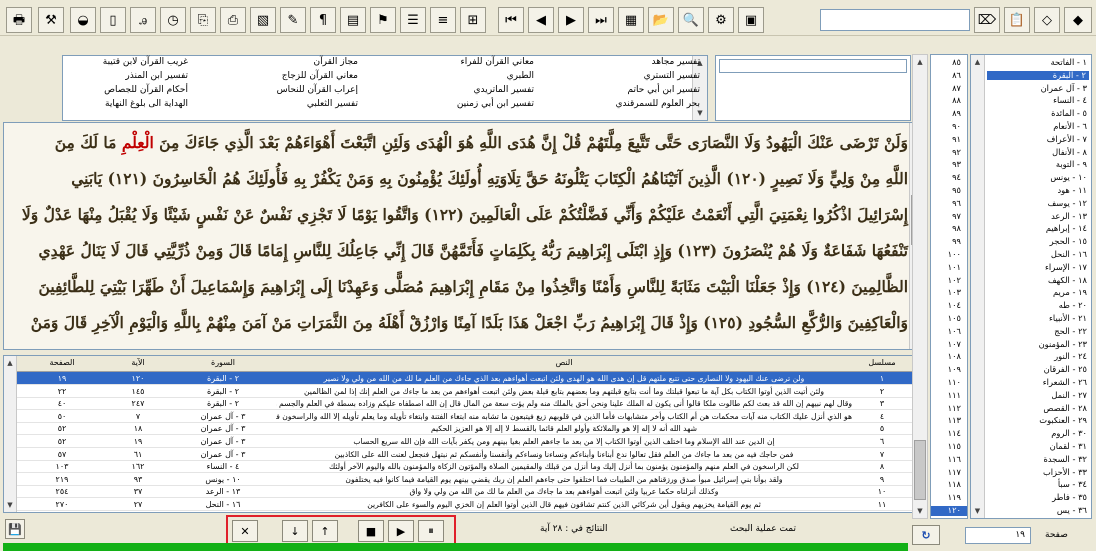  What do you see at coordinates (1065, 408) in the screenshot?
I see `sura-item: ٢٨ - القصص` at bounding box center [1065, 408].